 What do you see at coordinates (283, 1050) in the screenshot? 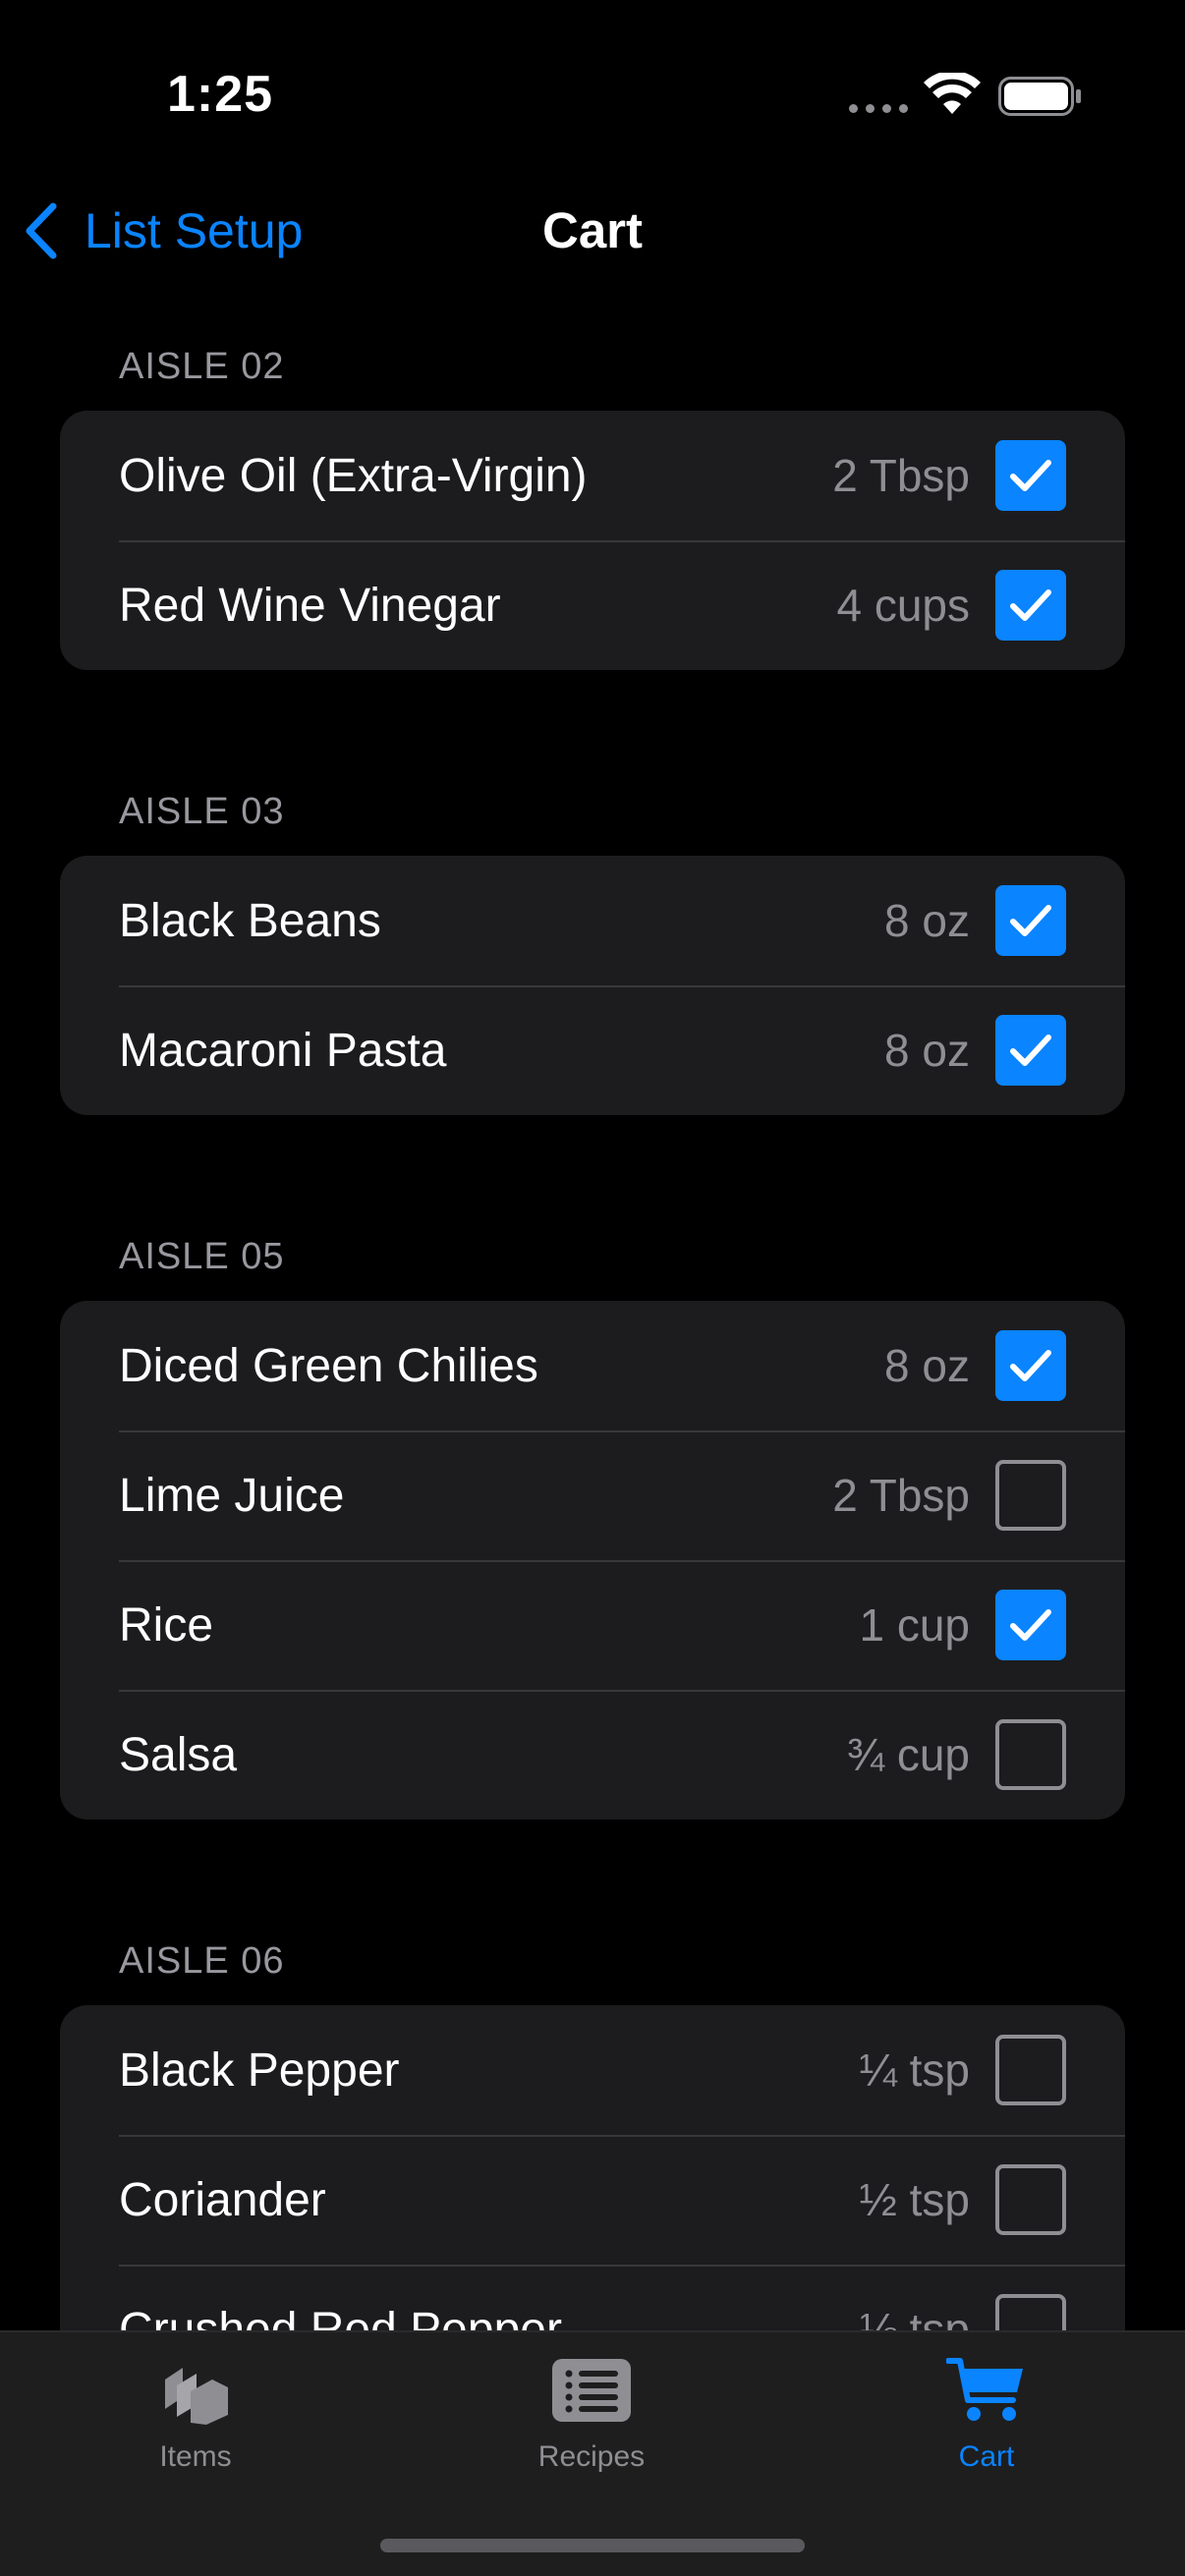
I see `item-name: Macaroni Pasta` at bounding box center [283, 1050].